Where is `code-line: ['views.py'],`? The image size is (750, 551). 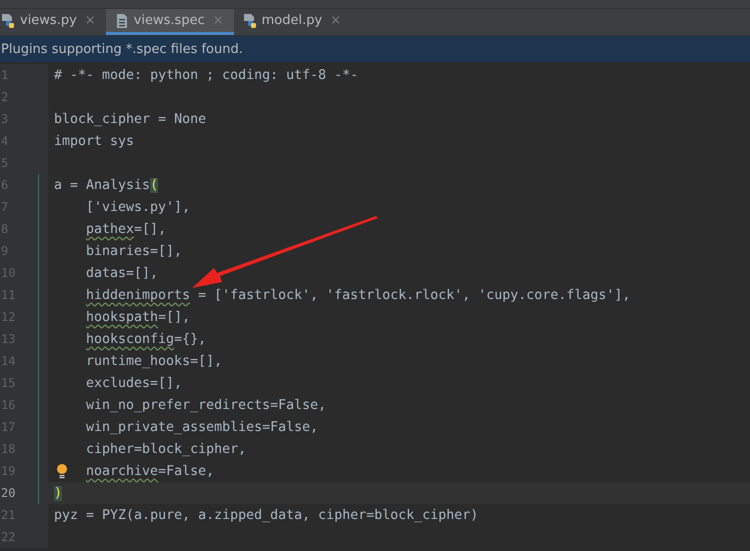 code-line: ['views.py'], is located at coordinates (138, 207).